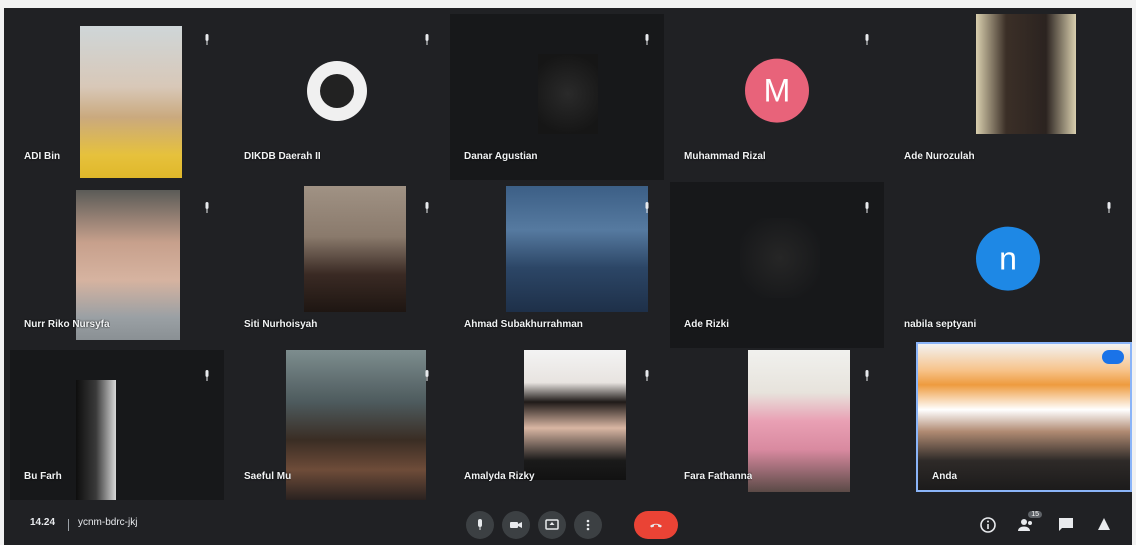 The width and height of the screenshot is (1136, 545). I want to click on participant-tile: Ade Nurozulah, so click(1008, 97).